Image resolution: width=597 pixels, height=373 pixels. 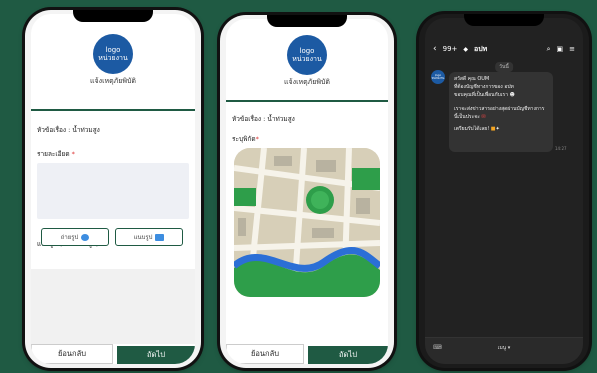 What do you see at coordinates (435, 49) in the screenshot?
I see `back-chevron-icon: ‹` at bounding box center [435, 49].